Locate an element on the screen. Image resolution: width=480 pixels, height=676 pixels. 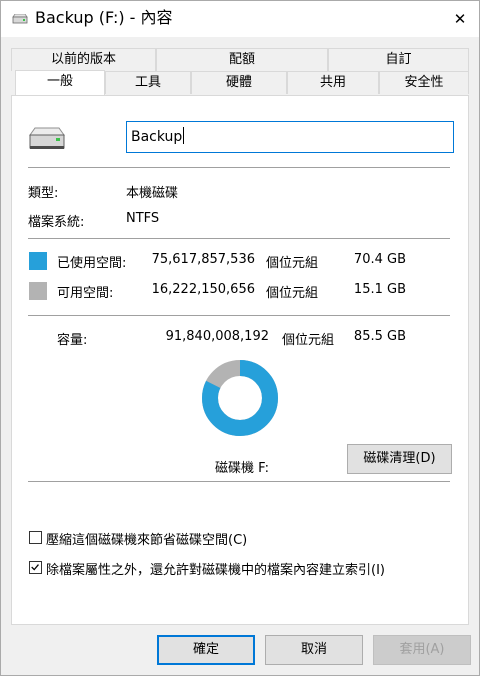
disk-usage-donut is located at coordinates (240, 398).